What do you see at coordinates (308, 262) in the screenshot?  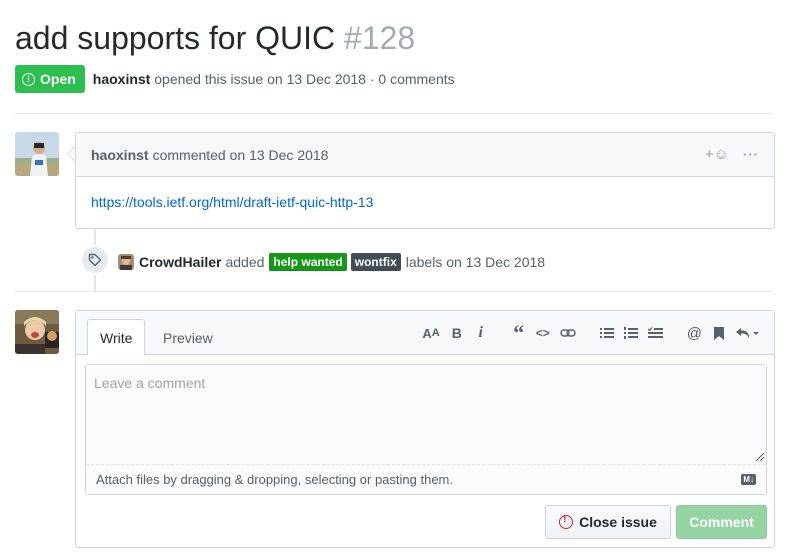 I see `label-help-wanted: help wanted` at bounding box center [308, 262].